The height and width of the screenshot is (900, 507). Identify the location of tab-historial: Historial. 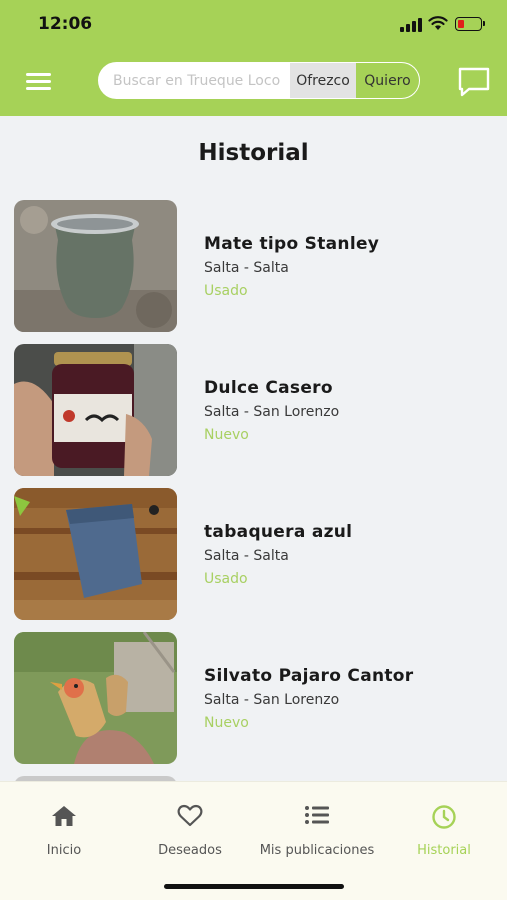
(444, 827).